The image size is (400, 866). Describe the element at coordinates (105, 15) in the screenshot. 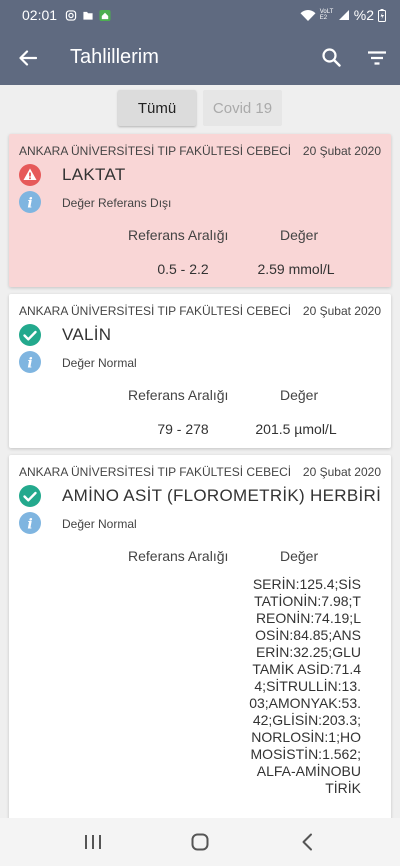

I see `home-app-icon` at that location.